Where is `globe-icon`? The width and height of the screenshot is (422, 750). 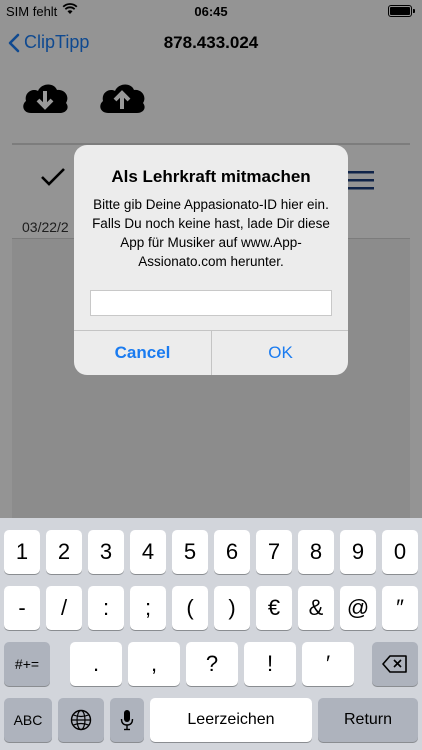
globe-icon is located at coordinates (81, 720).